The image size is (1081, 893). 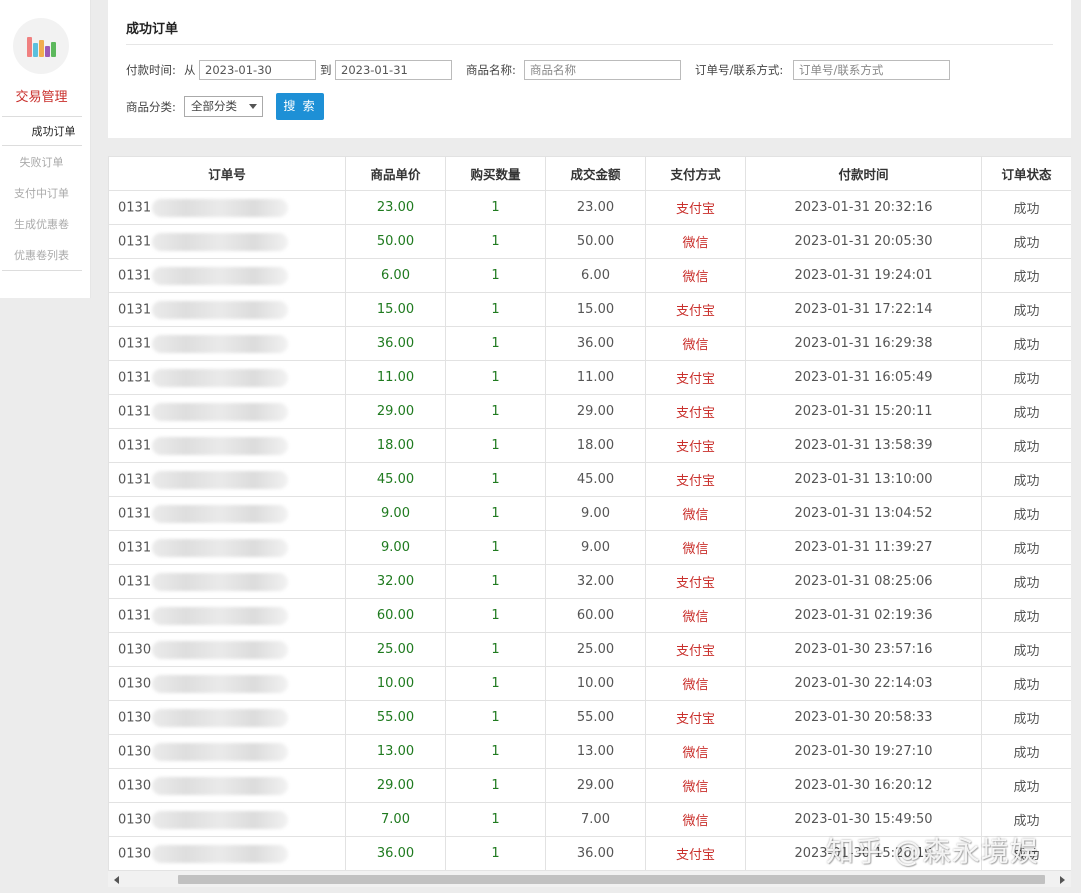 I want to click on sidebar-item-paying-orders: 支付中订单, so click(x=41, y=193).